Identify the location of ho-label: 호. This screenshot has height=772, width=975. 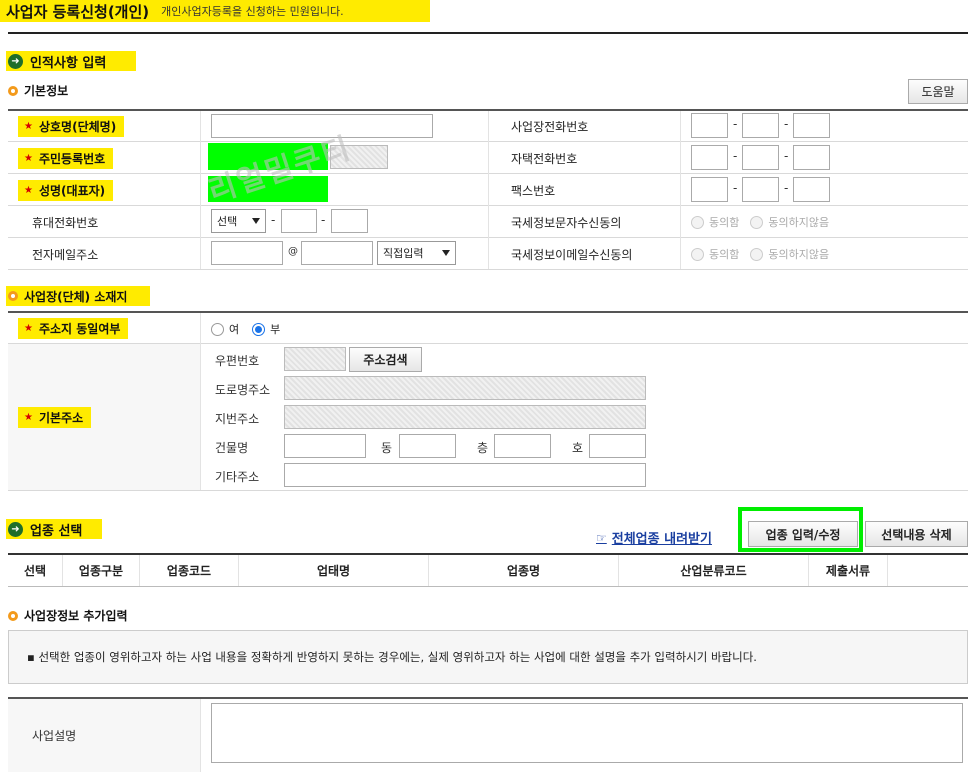
(578, 448).